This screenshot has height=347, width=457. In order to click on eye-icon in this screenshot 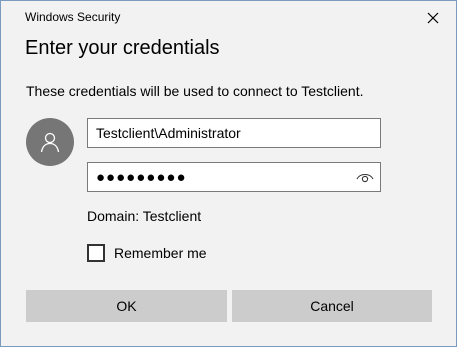, I will do `click(365, 177)`.